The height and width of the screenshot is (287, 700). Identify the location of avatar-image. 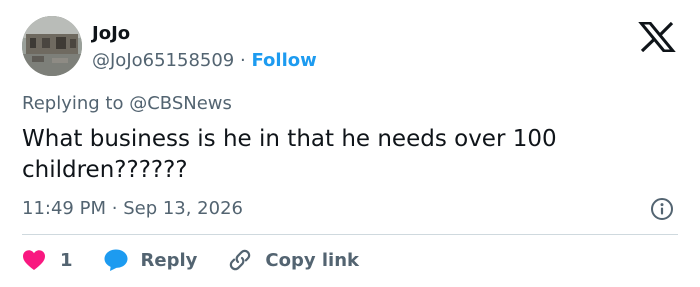
(52, 46).